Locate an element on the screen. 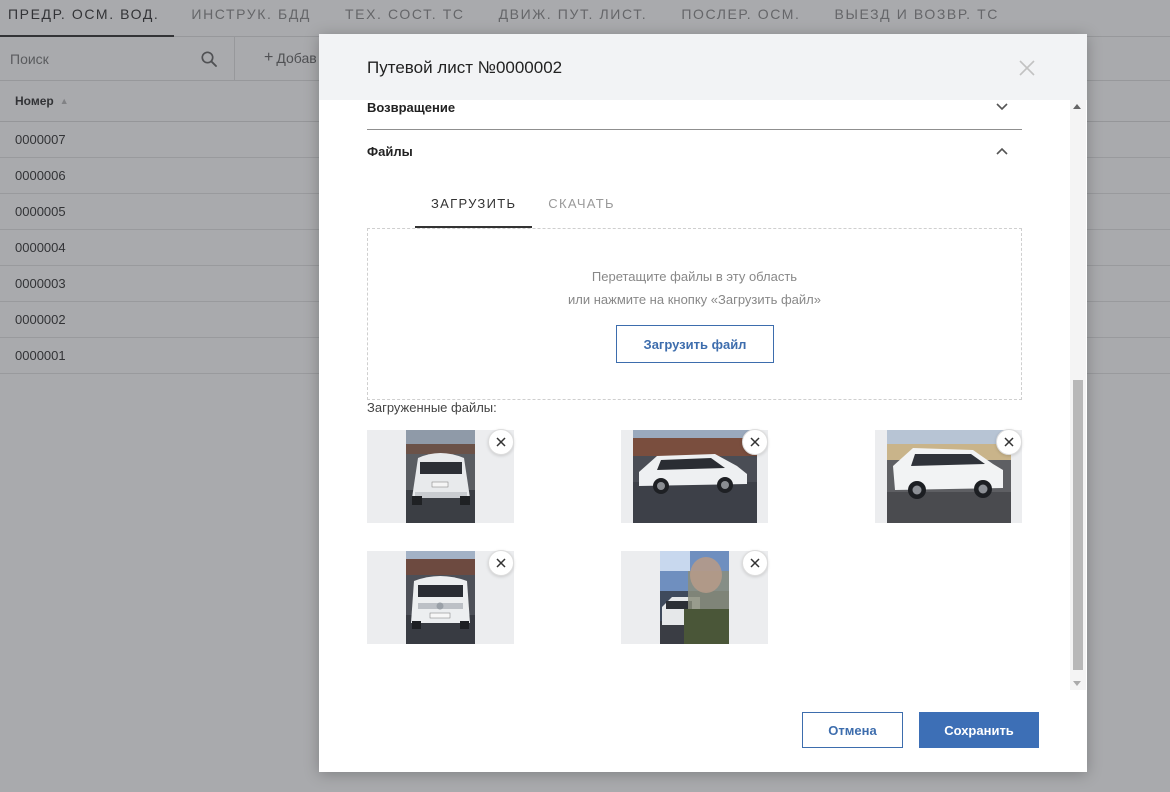  modal-title: Путевой лист №0000002 is located at coordinates (465, 67).